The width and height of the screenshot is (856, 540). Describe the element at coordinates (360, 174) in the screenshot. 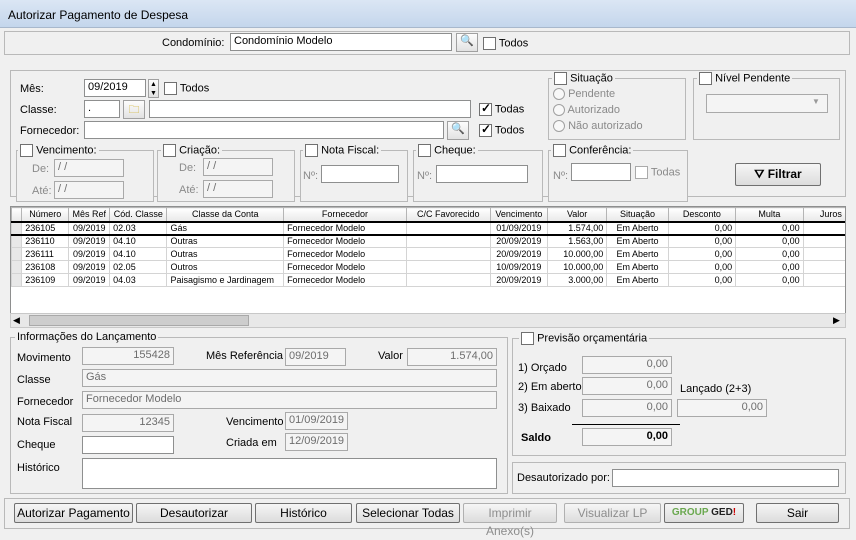

I see `nota-field` at that location.